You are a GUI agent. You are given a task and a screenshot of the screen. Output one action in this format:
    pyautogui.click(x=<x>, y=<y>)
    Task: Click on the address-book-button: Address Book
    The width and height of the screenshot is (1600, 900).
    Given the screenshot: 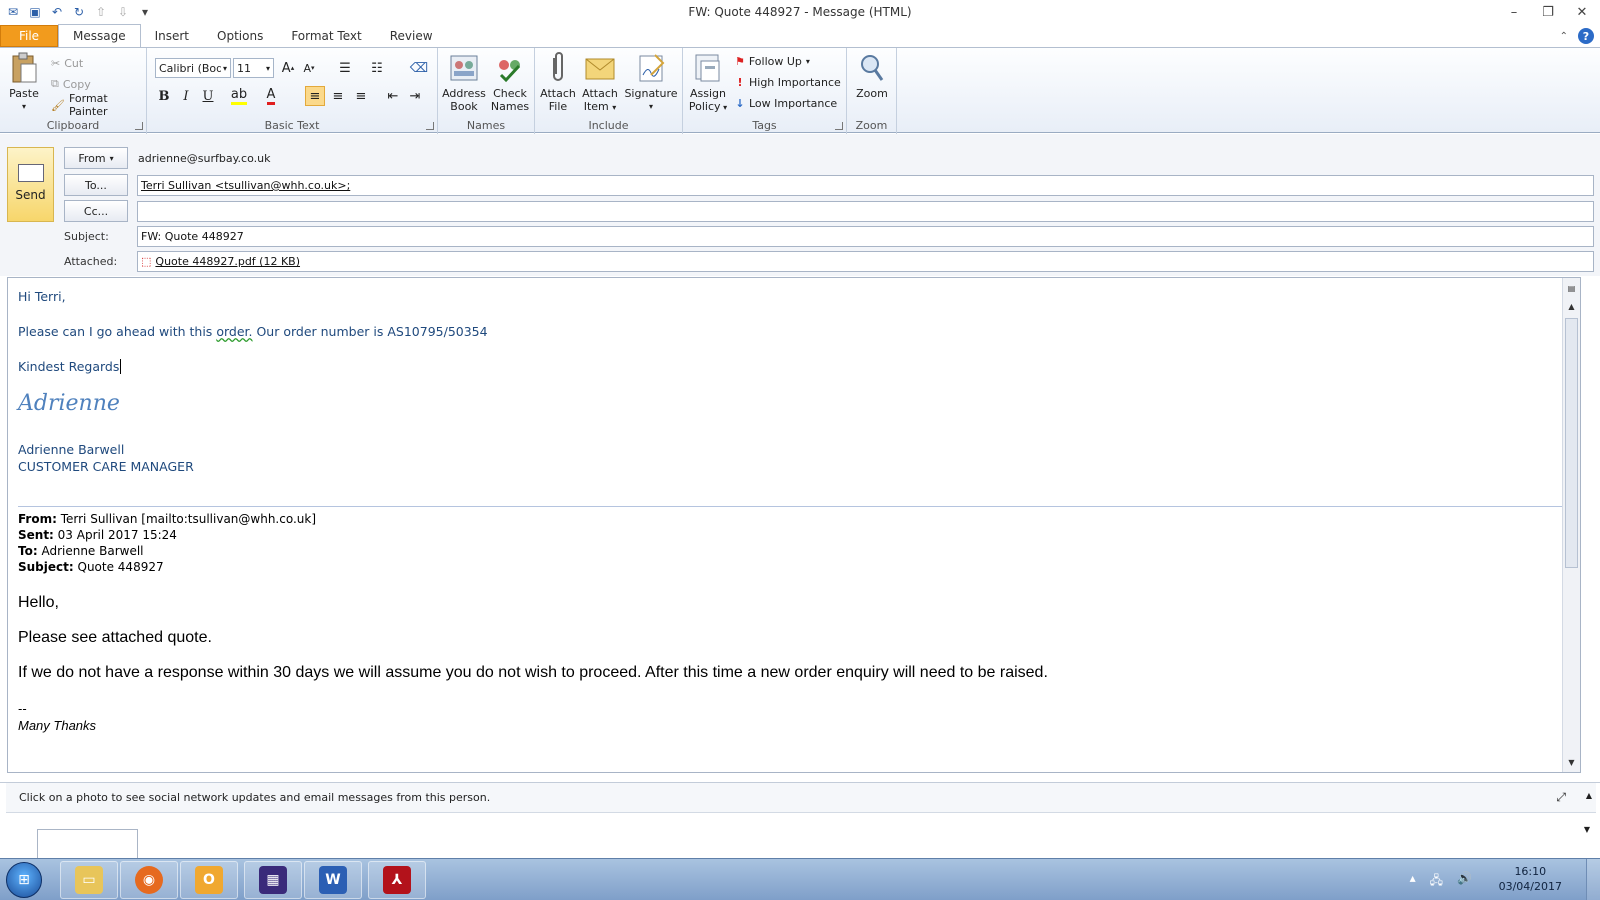 What is the action you would take?
    pyautogui.click(x=464, y=82)
    